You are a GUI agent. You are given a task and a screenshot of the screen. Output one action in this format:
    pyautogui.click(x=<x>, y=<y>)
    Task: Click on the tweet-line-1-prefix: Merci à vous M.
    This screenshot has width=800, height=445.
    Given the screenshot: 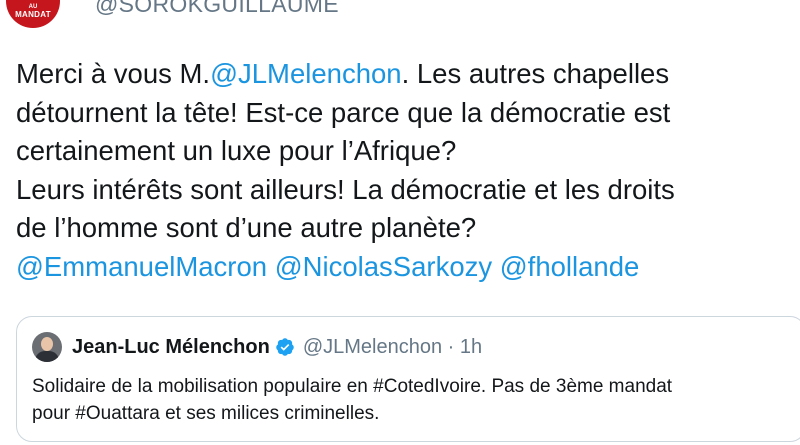 What is the action you would take?
    pyautogui.click(x=113, y=73)
    